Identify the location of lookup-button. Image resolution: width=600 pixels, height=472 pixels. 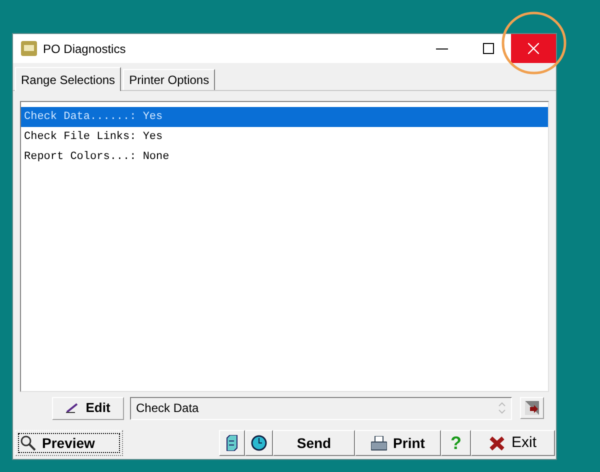
(532, 408).